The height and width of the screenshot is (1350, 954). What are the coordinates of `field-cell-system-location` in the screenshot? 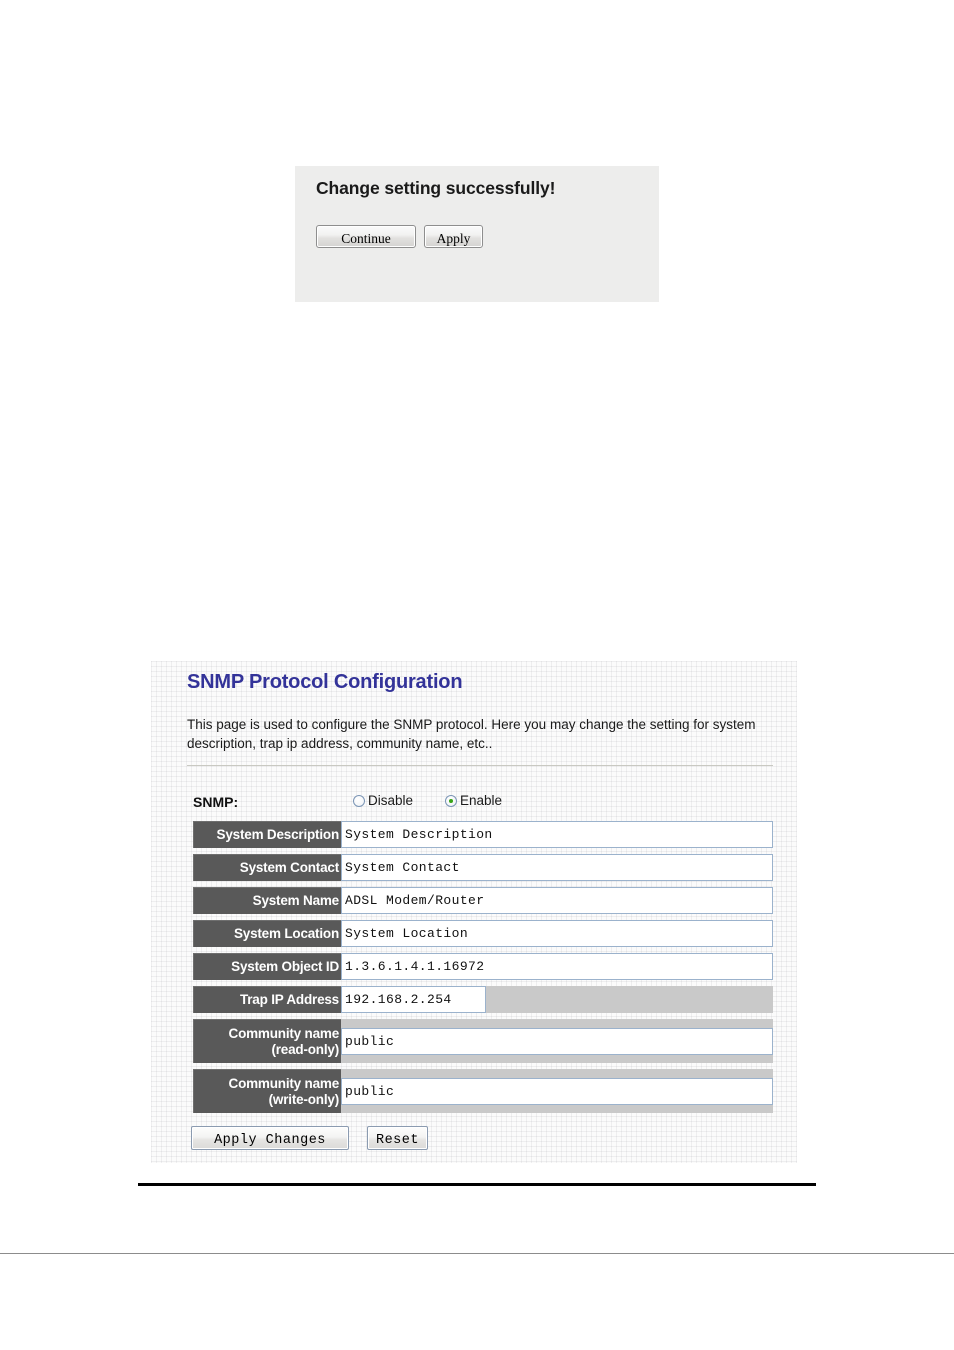 It's located at (557, 933).